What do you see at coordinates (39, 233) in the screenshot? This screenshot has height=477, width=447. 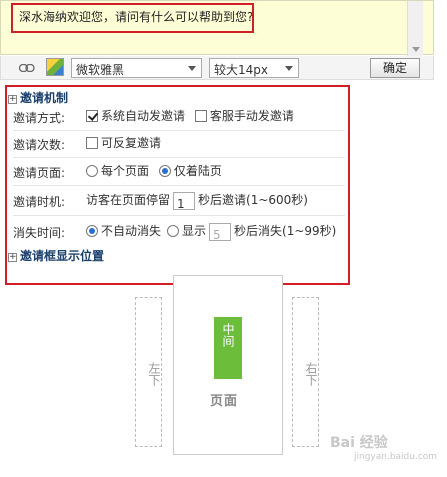 I see `dismiss-time-label: 消失时间:` at bounding box center [39, 233].